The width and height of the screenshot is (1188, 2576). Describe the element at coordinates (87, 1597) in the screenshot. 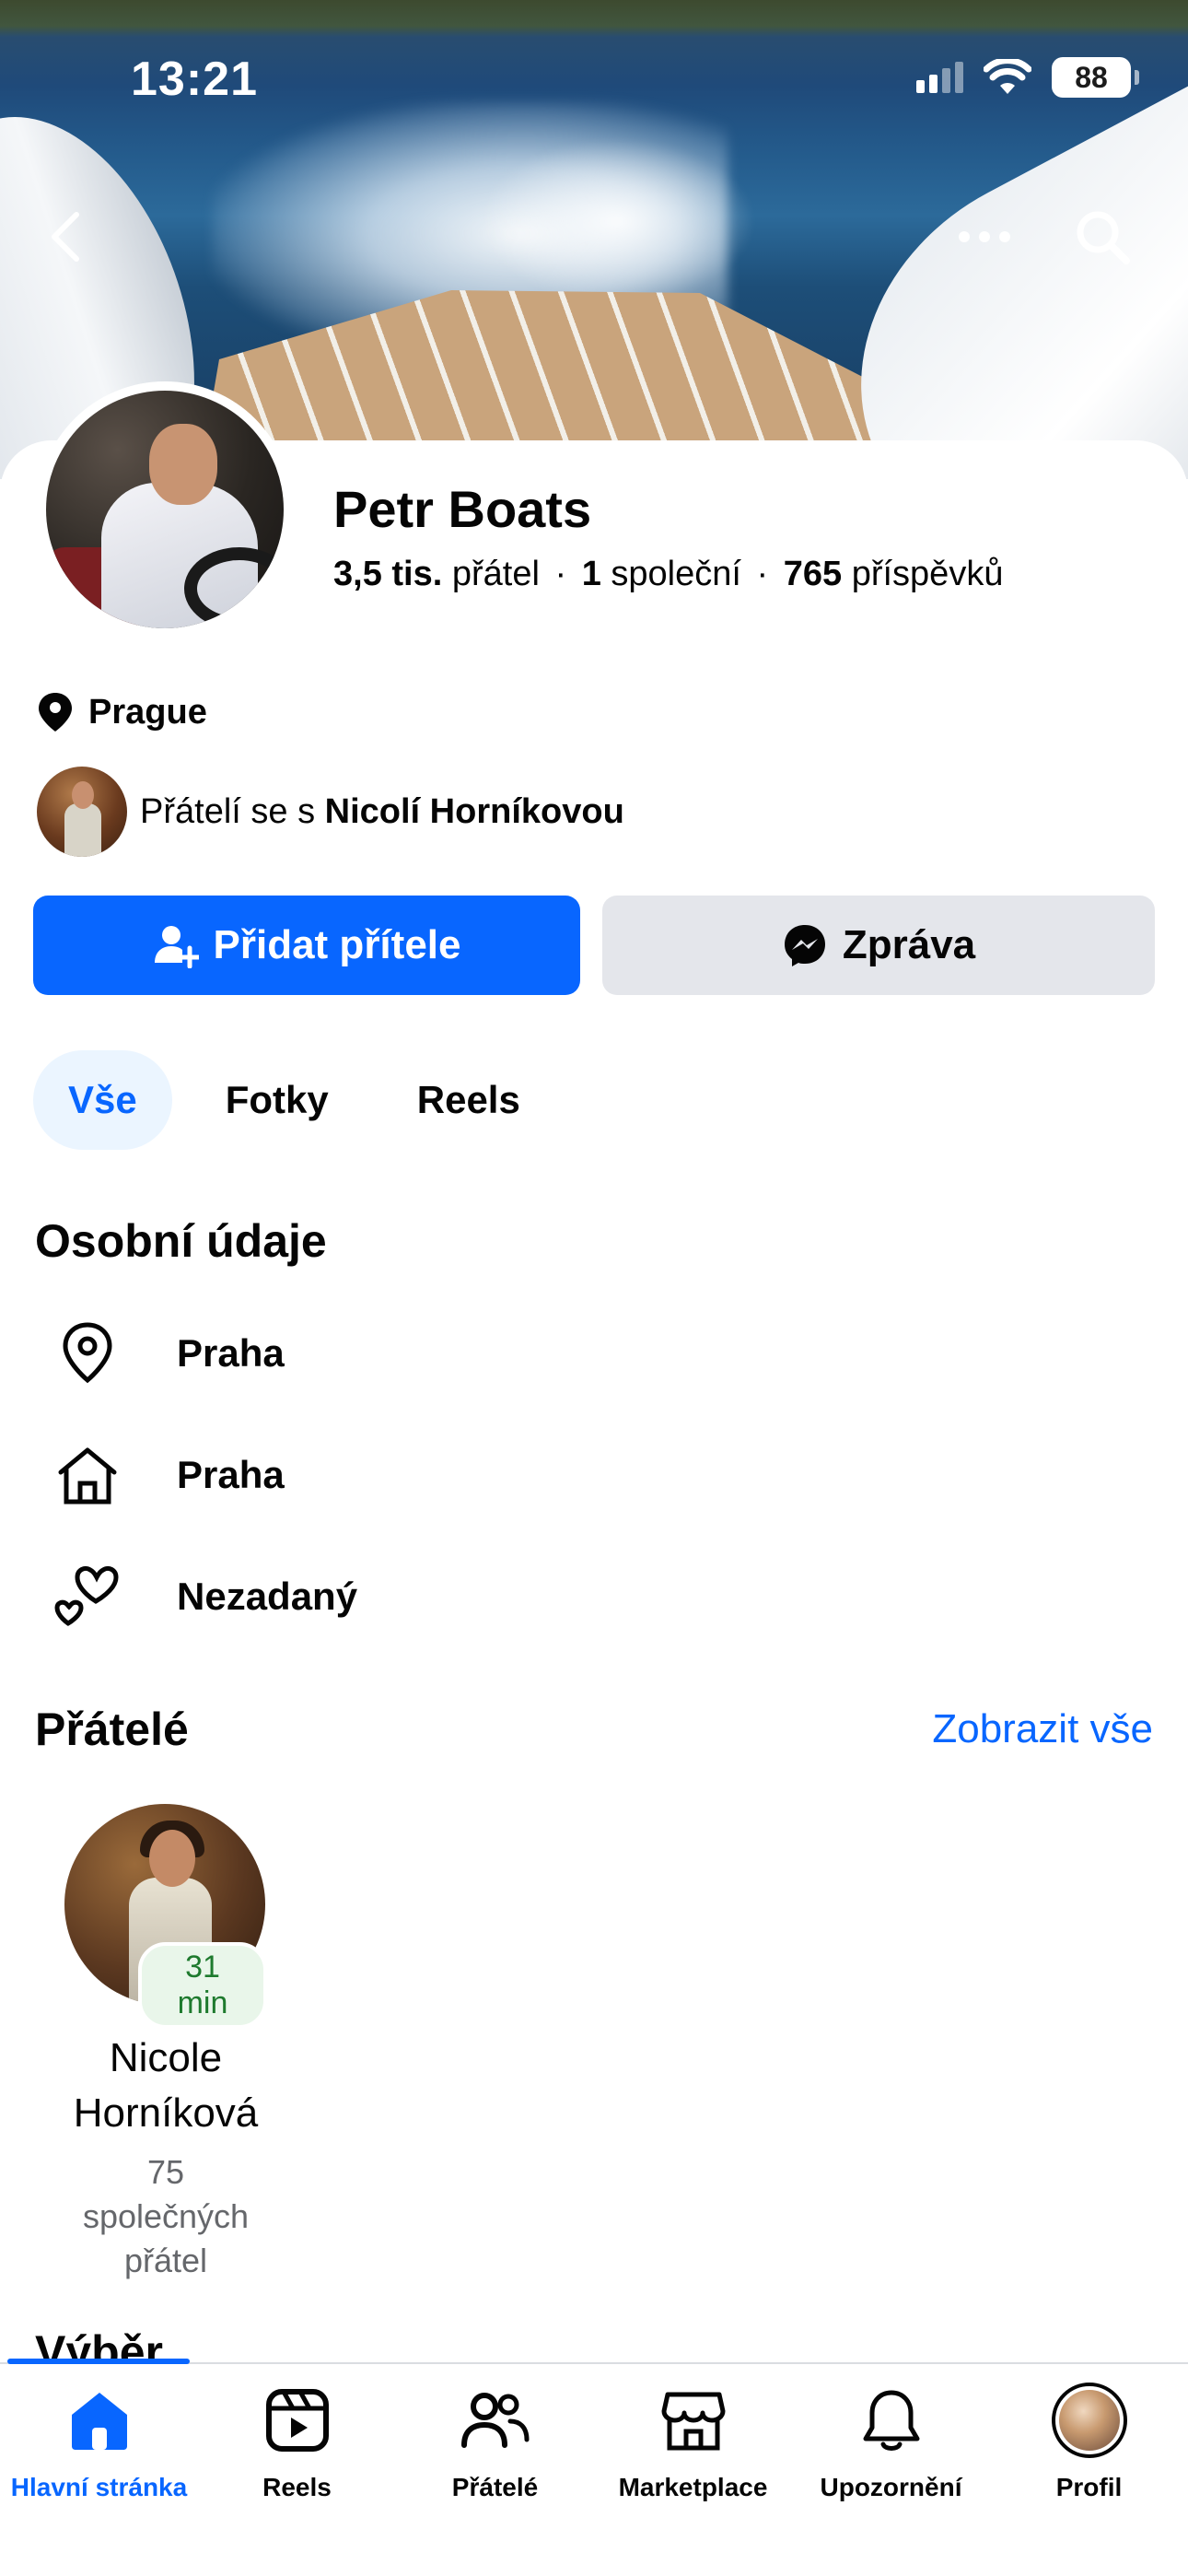

I see `relationship-hearts-icon` at that location.